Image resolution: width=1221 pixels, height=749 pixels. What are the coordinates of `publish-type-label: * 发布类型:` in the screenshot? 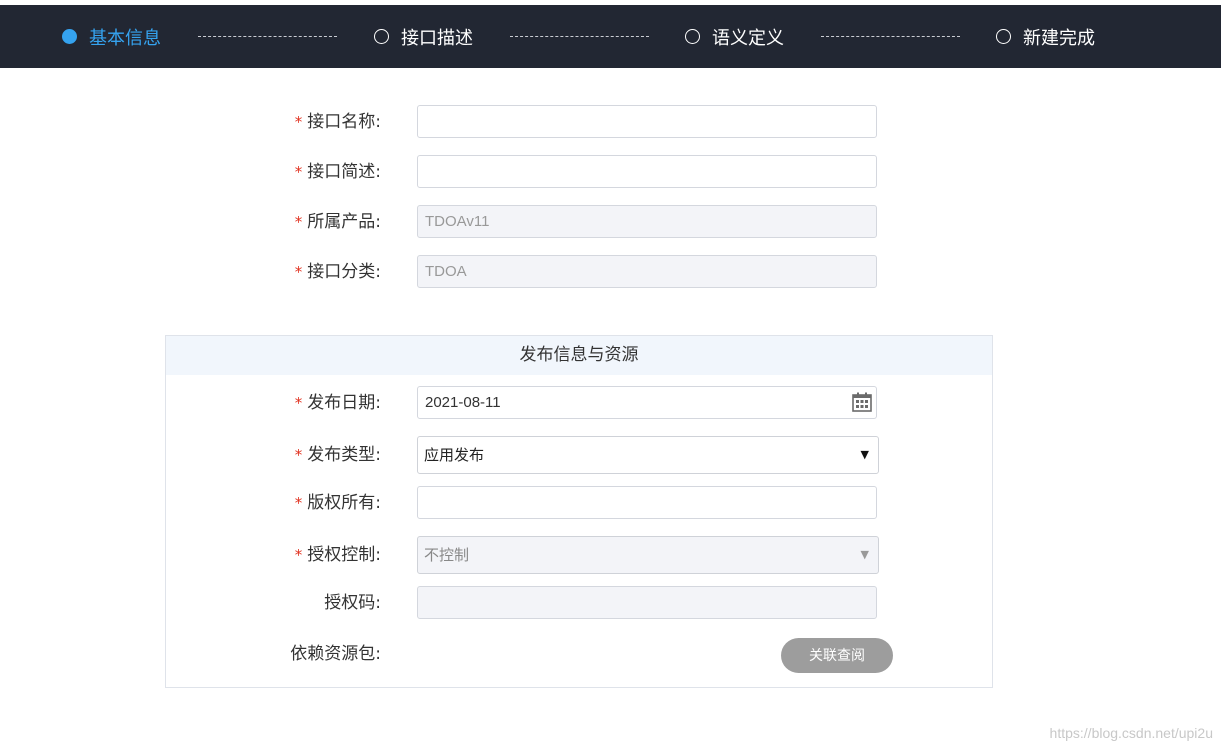 It's located at (337, 455).